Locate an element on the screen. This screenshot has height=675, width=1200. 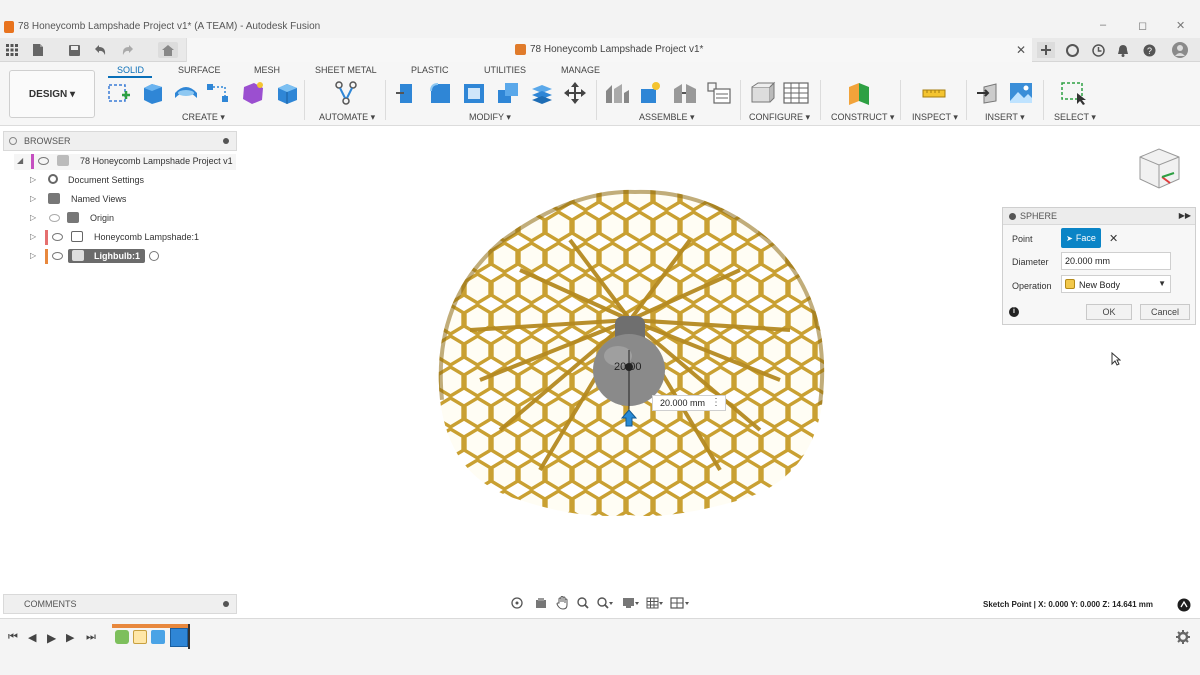
marking-menu-icon is located at coordinates (1184, 605).